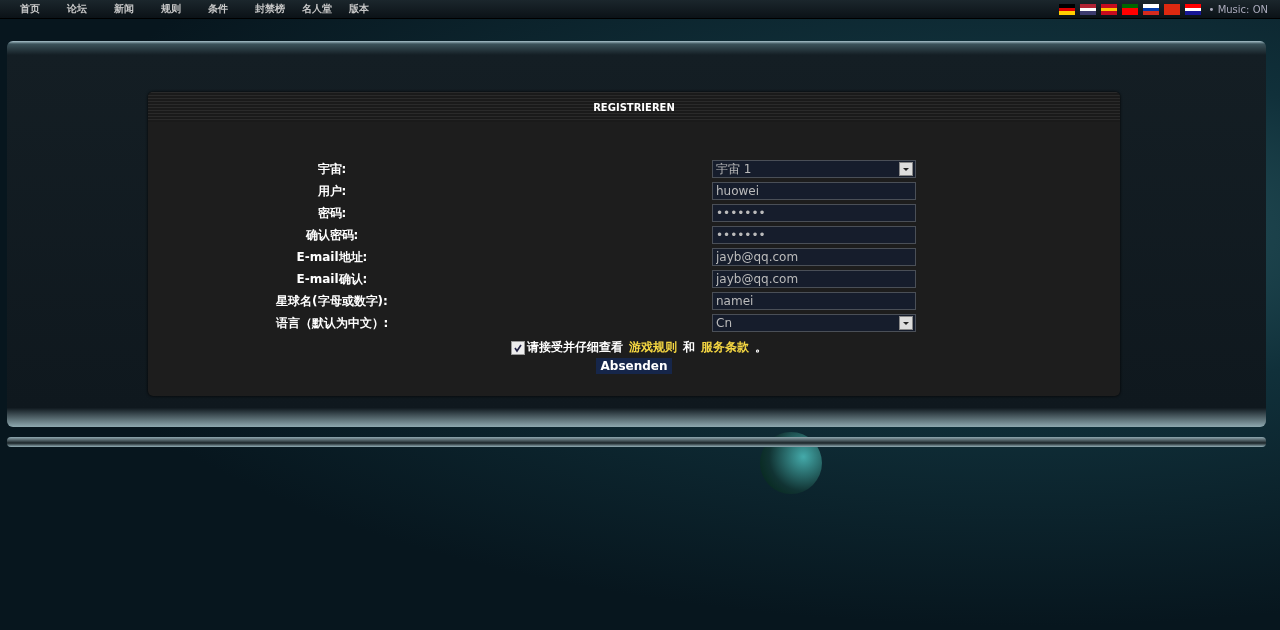  Describe the element at coordinates (332, 301) in the screenshot. I see `field-label: 星球名(字母或数字):` at that location.